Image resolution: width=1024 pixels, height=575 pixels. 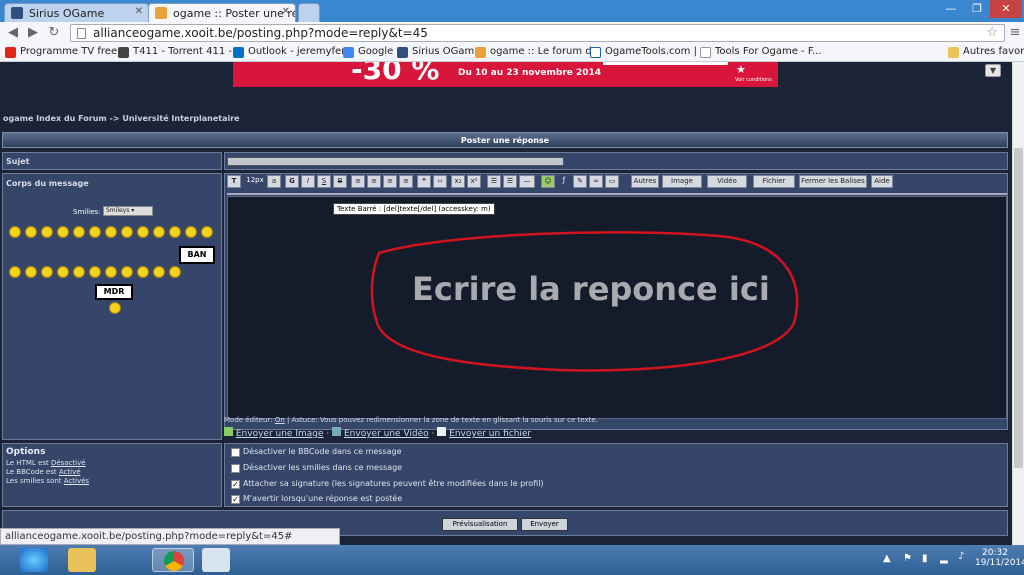 What do you see at coordinates (727, 181) in the screenshot?
I see `video-button: Vidéo` at bounding box center [727, 181].